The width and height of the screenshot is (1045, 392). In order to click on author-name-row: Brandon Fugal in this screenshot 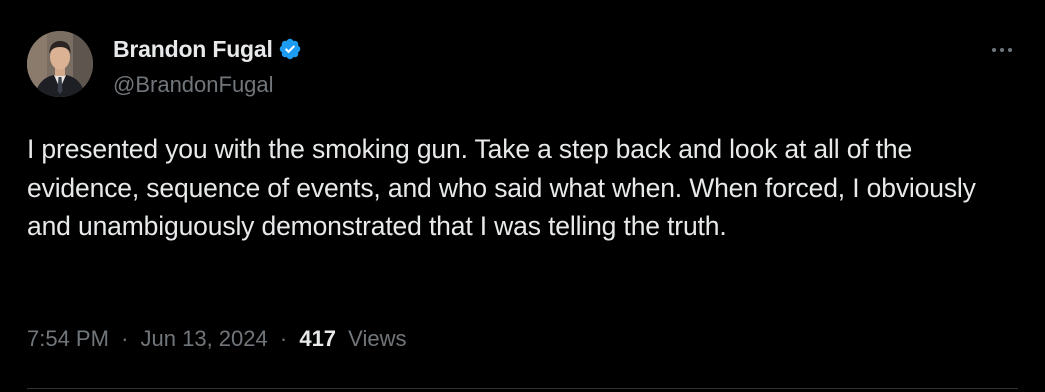, I will do `click(207, 49)`.